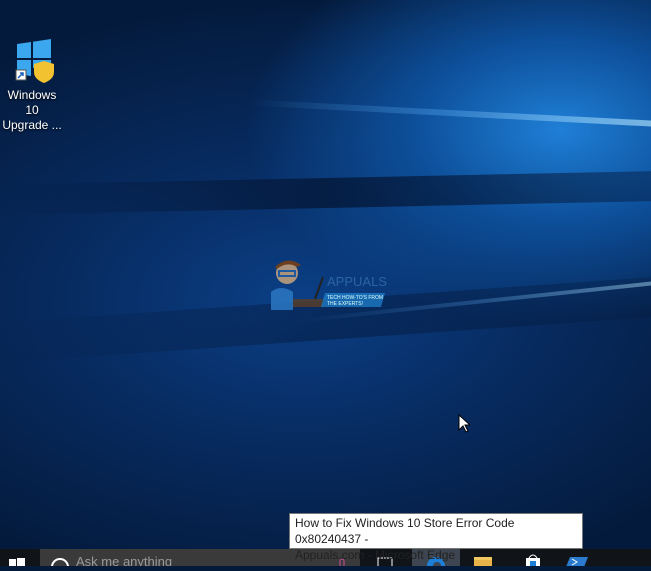  I want to click on svg-text: THE EXPERTS!, so click(345, 304).